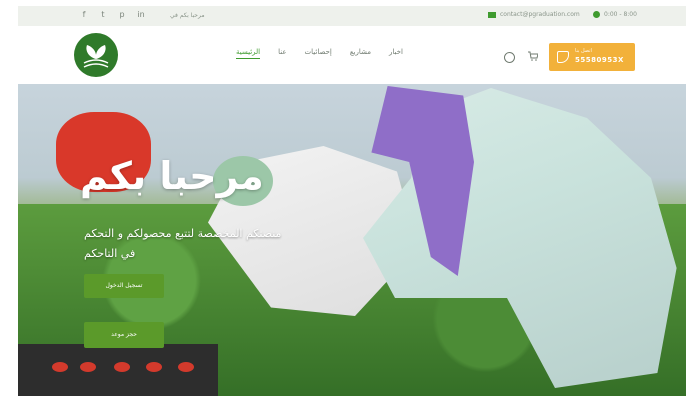 Image resolution: width=686 pixels, height=396 pixels. Describe the element at coordinates (172, 176) in the screenshot. I see `hero-title: مرحبا بكم` at that location.